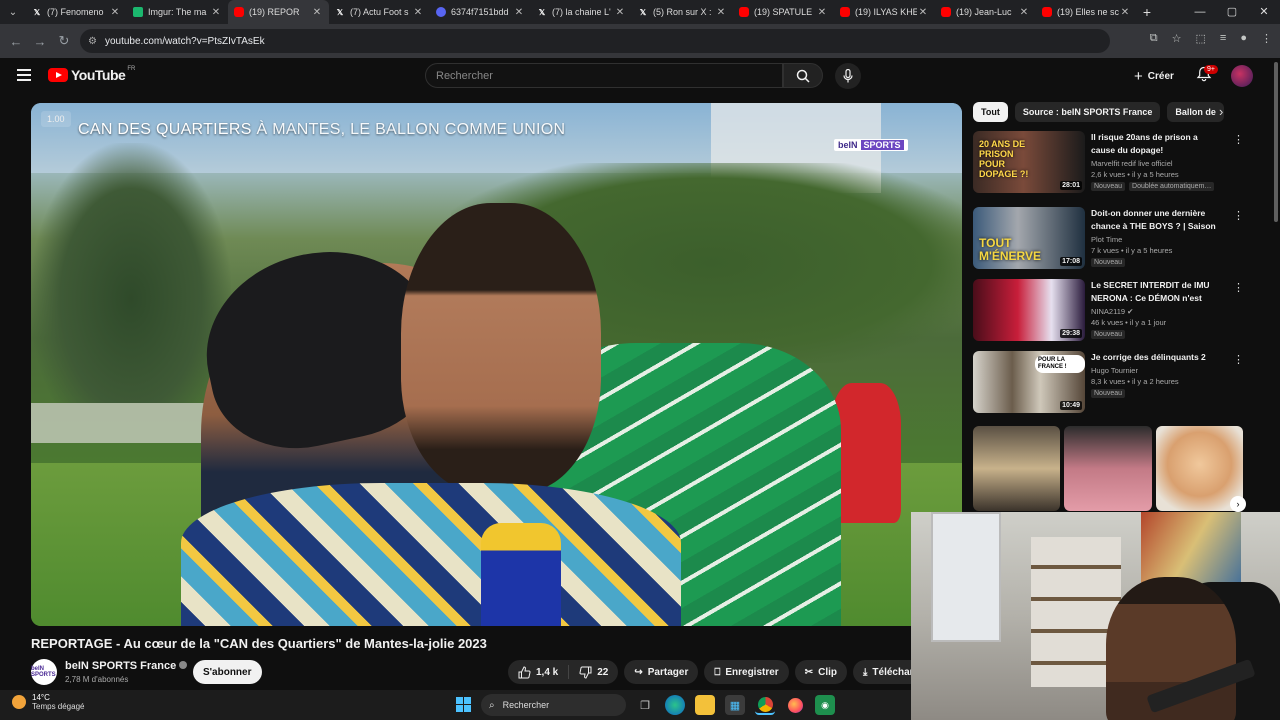 Image resolution: width=1280 pixels, height=720 pixels. Describe the element at coordinates (76, 12) in the screenshot. I see `browser-tab: 𝕏 (7) Fenomeno ✕` at that location.